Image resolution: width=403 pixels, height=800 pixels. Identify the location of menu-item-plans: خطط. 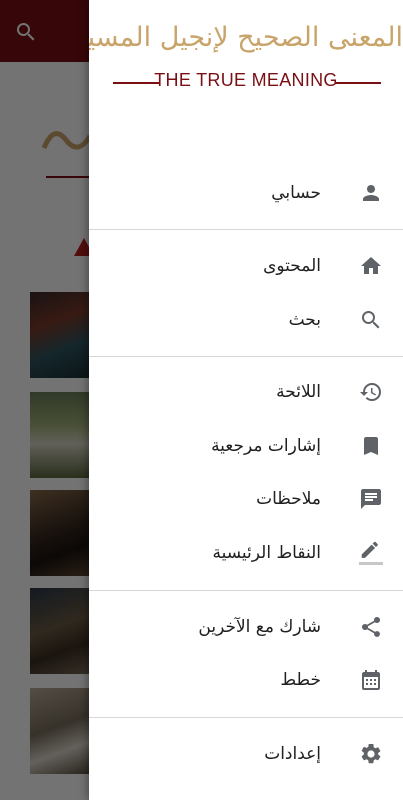
(246, 680).